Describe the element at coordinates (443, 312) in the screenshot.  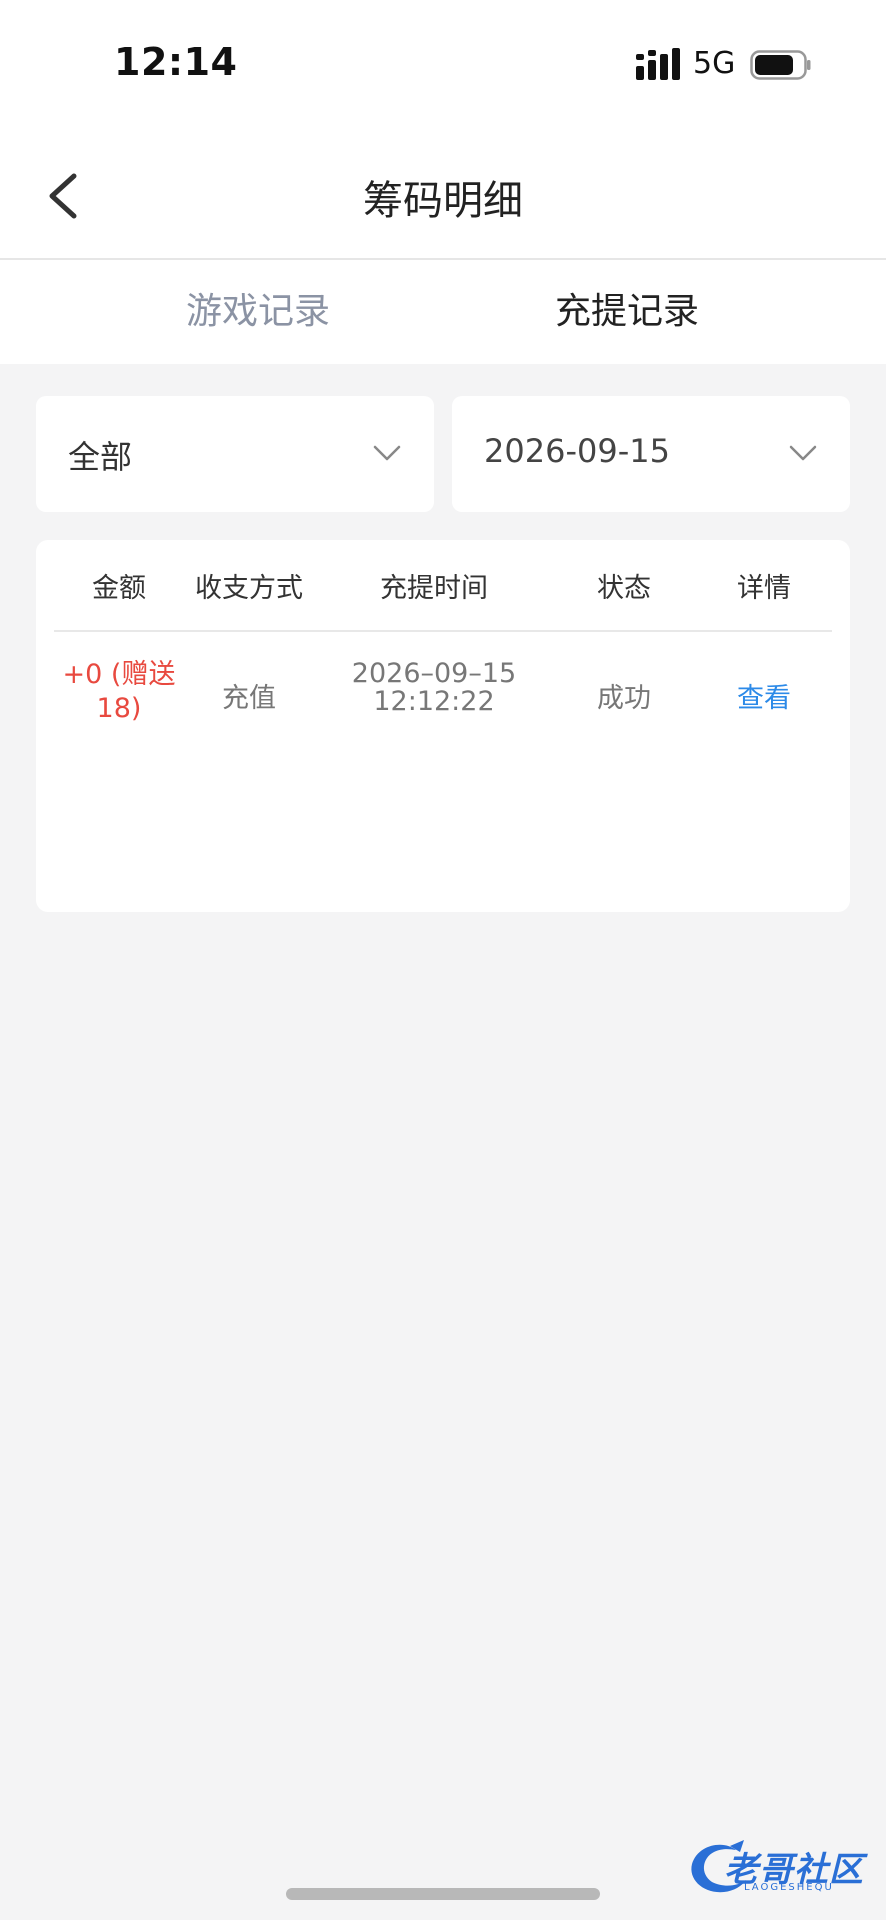
I see `record-tabs: 游戏记录 充提记录` at that location.